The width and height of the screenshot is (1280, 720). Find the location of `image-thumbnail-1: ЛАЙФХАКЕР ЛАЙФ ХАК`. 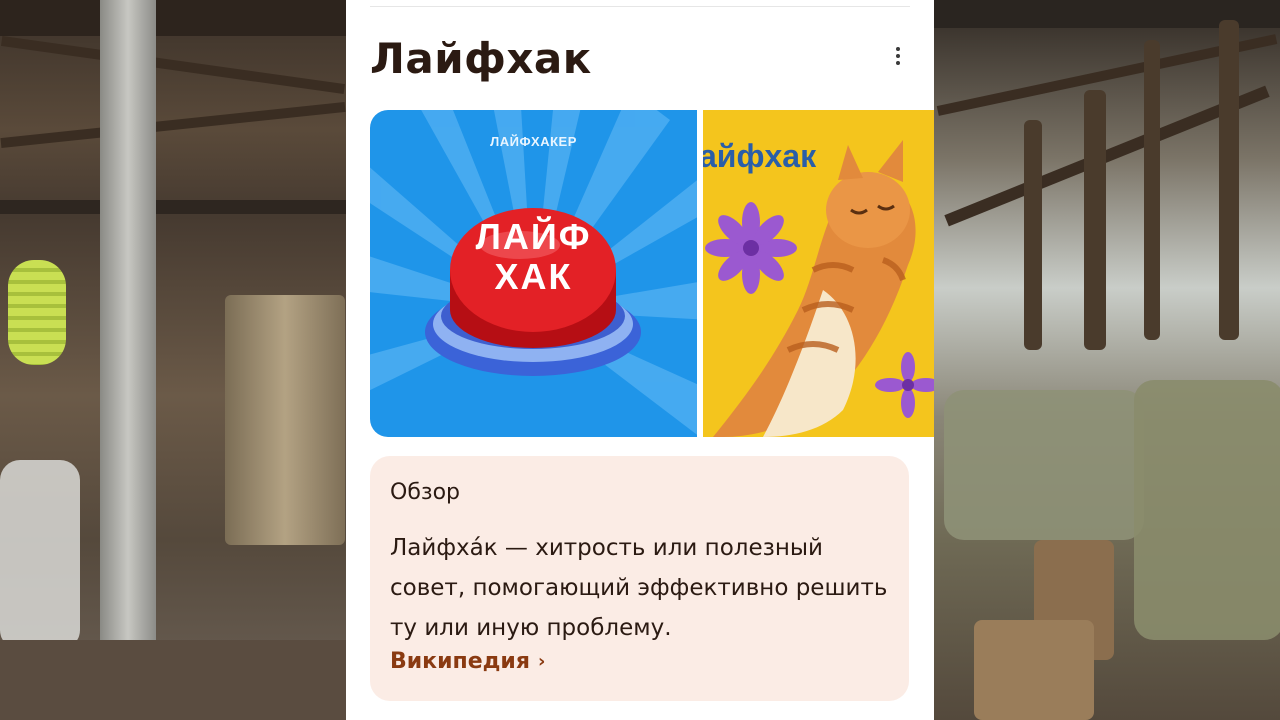

image-thumbnail-1: ЛАЙФХАКЕР ЛАЙФ ХАК is located at coordinates (533, 273).